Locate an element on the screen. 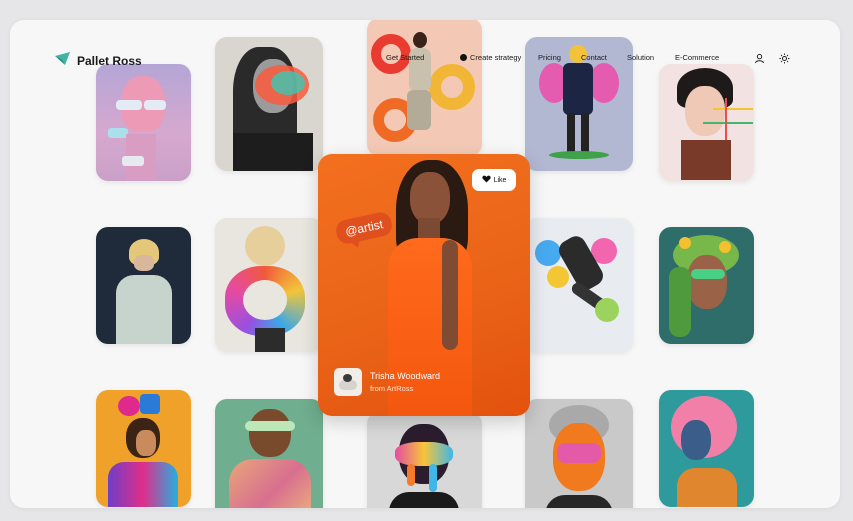  gallery-card-pink-helmet is located at coordinates (706, 448).